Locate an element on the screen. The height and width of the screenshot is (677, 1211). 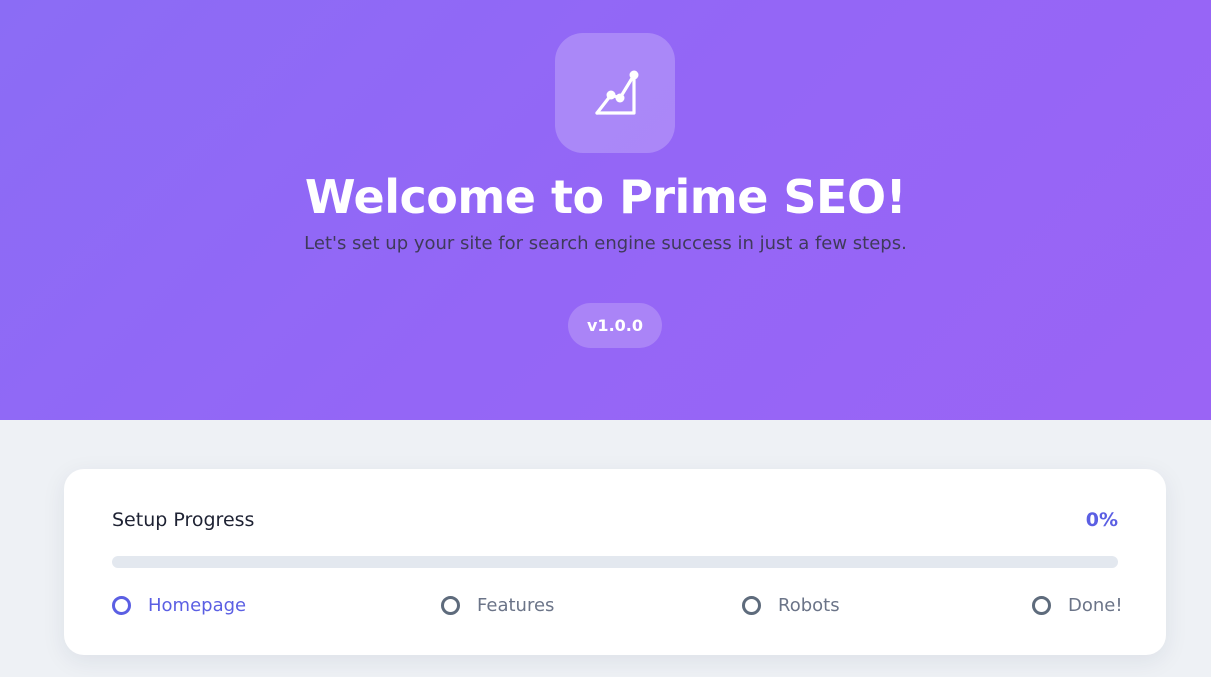
step-label: Features is located at coordinates (516, 605).